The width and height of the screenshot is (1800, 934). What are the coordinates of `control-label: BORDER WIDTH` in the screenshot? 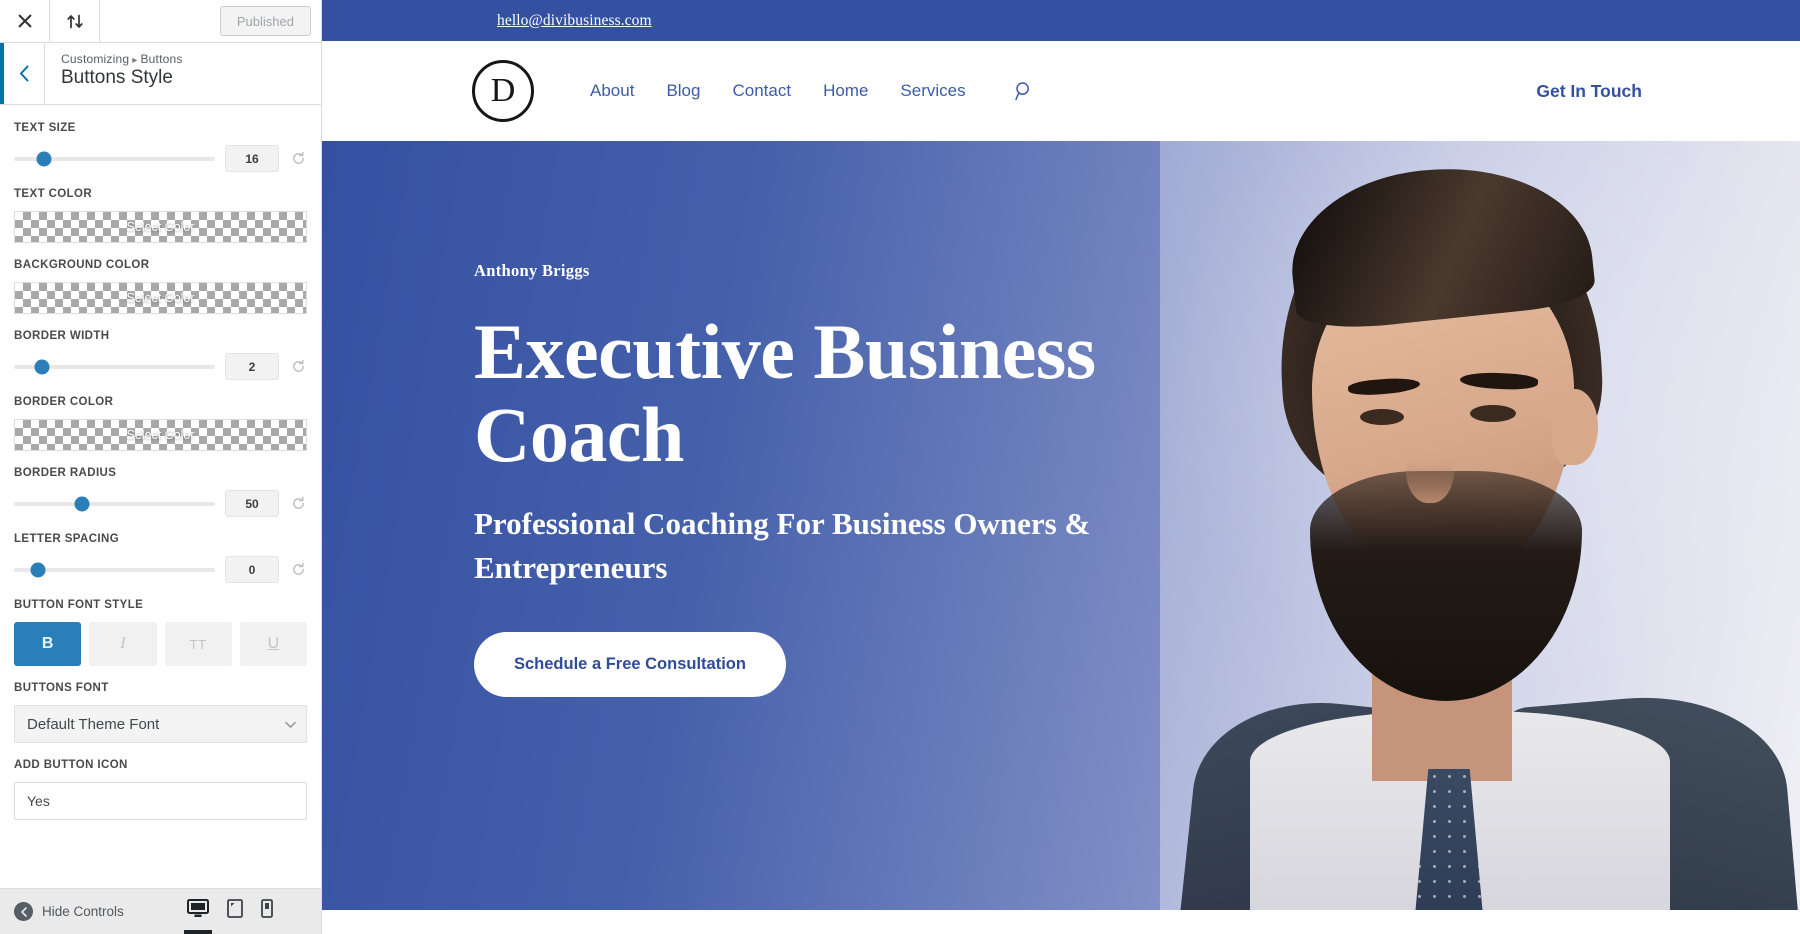 It's located at (62, 336).